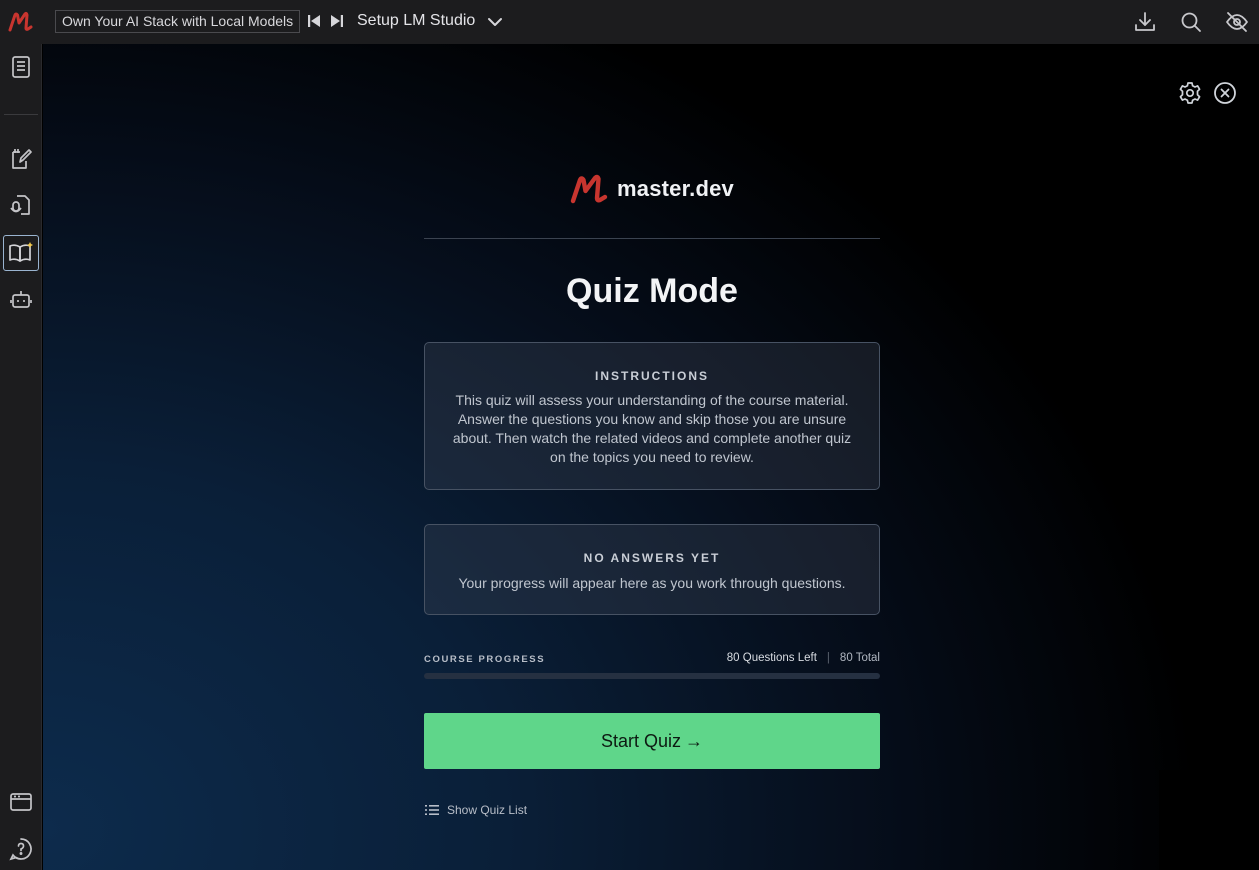  I want to click on edit-notes-icon, so click(21, 159).